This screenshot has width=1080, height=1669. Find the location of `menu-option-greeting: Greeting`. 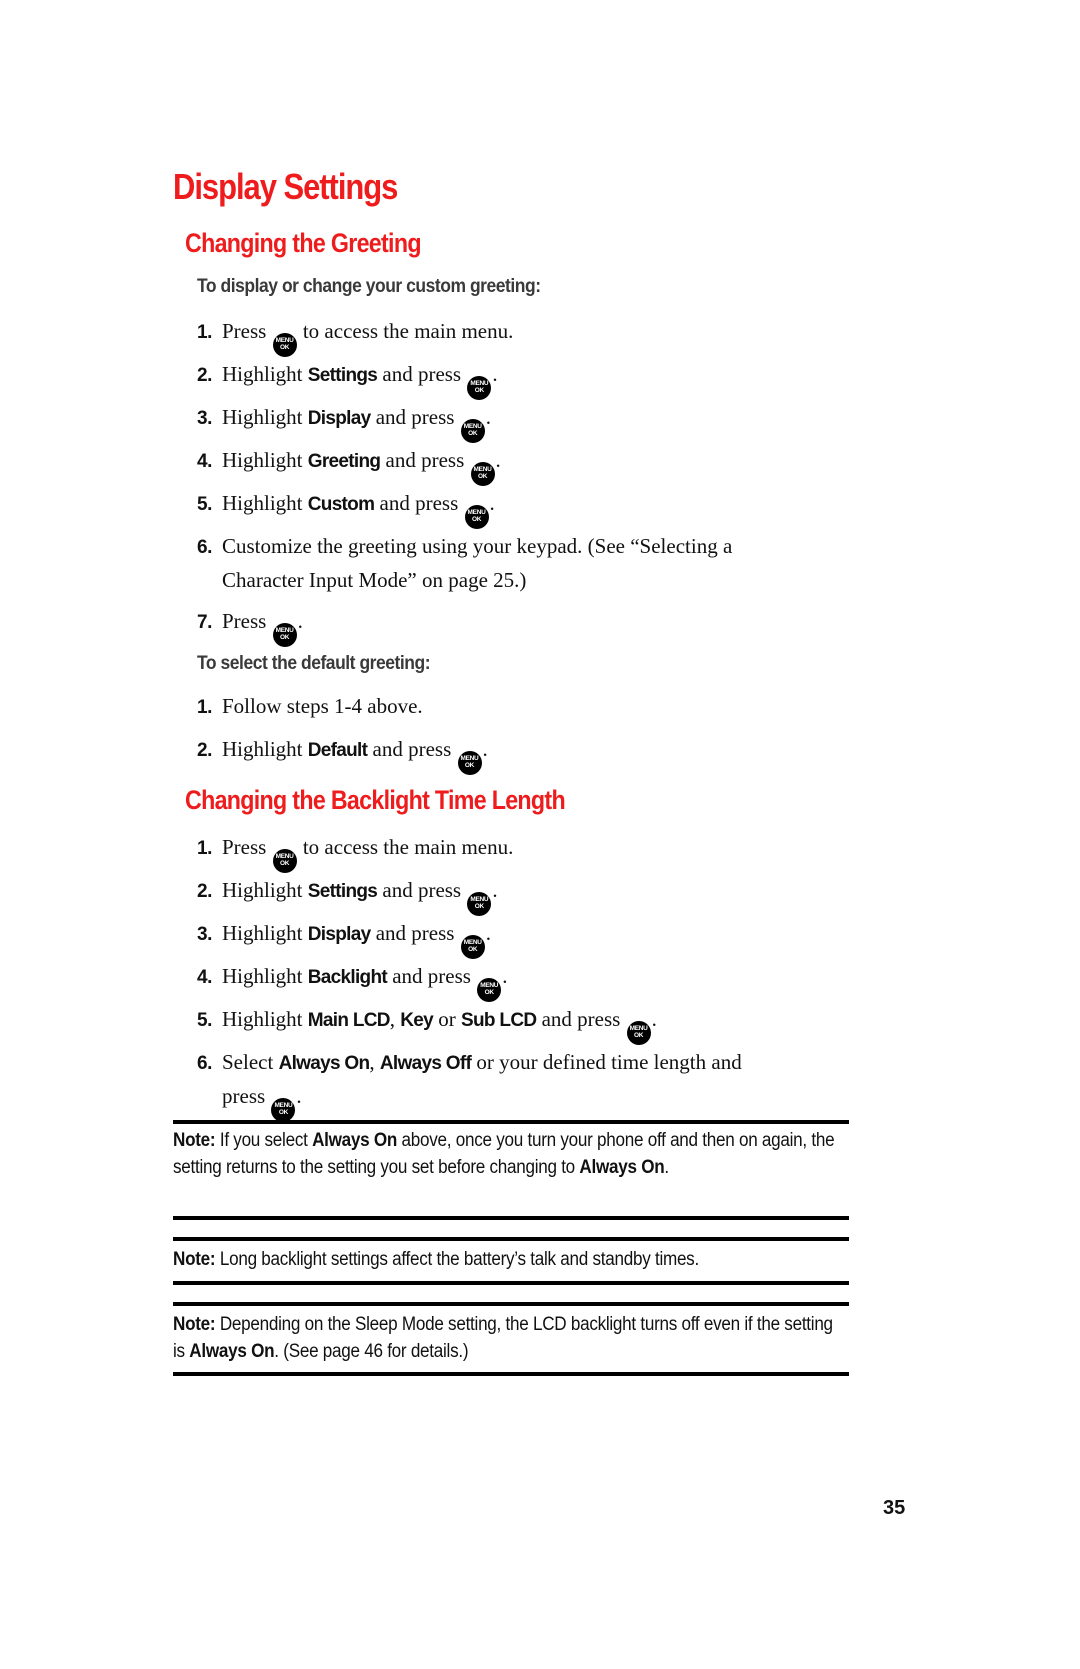

menu-option-greeting: Greeting is located at coordinates (344, 461).